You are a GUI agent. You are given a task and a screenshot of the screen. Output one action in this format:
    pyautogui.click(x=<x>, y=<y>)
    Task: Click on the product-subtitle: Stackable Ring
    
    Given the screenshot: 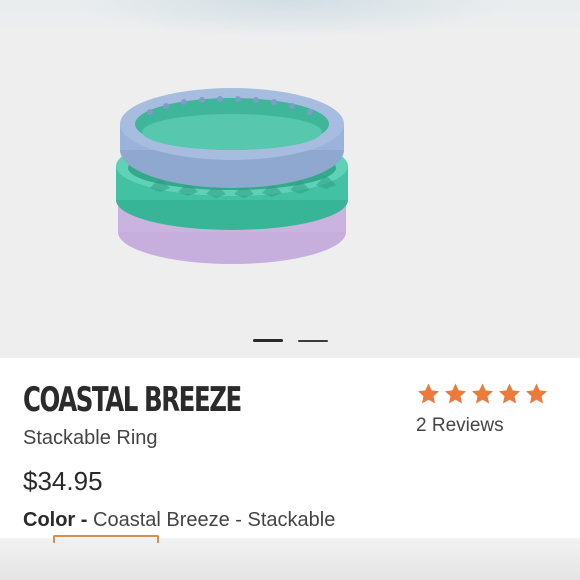 What is the action you would take?
    pyautogui.click(x=90, y=438)
    